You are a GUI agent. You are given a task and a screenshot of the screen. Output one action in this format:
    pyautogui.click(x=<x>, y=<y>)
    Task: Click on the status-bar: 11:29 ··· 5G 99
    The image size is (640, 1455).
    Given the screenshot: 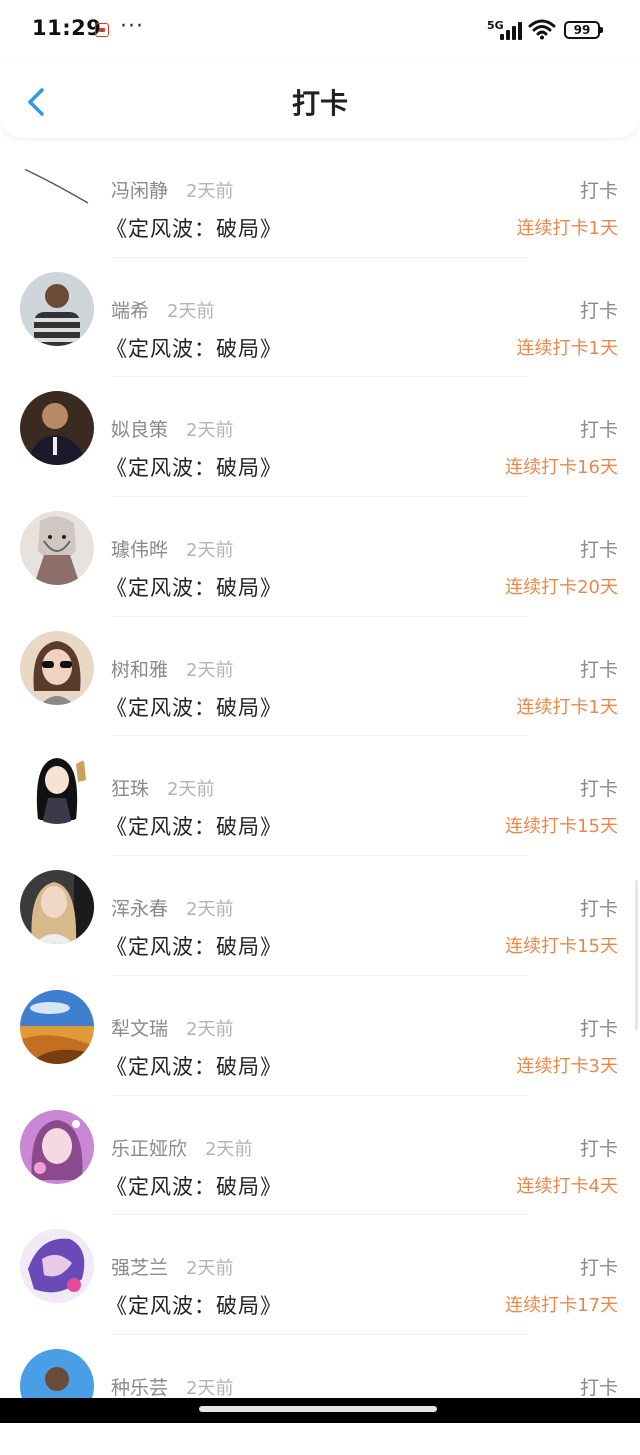 What is the action you would take?
    pyautogui.click(x=320, y=31)
    